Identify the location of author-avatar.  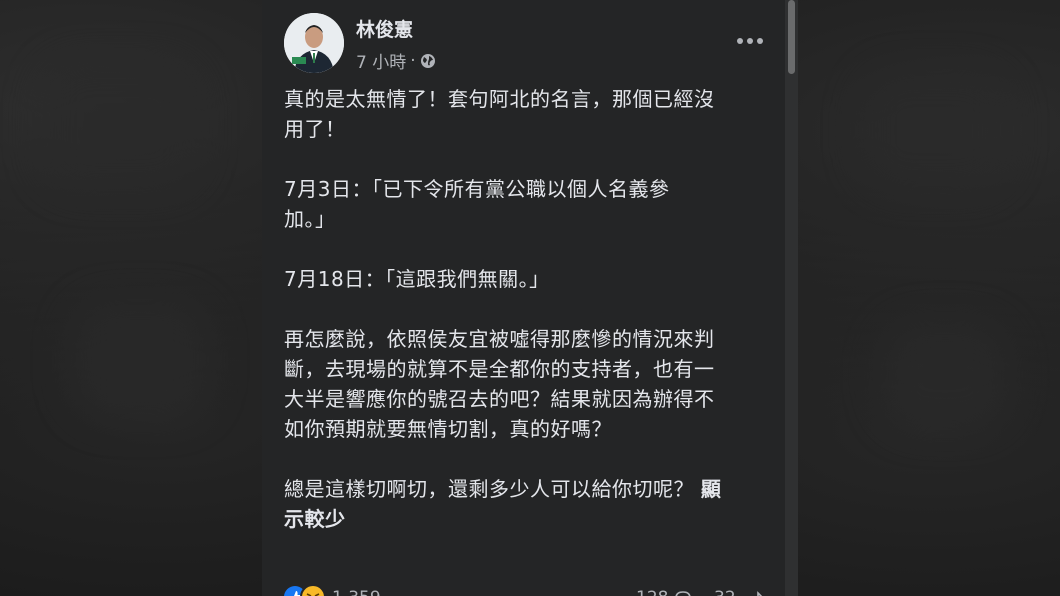
(314, 43).